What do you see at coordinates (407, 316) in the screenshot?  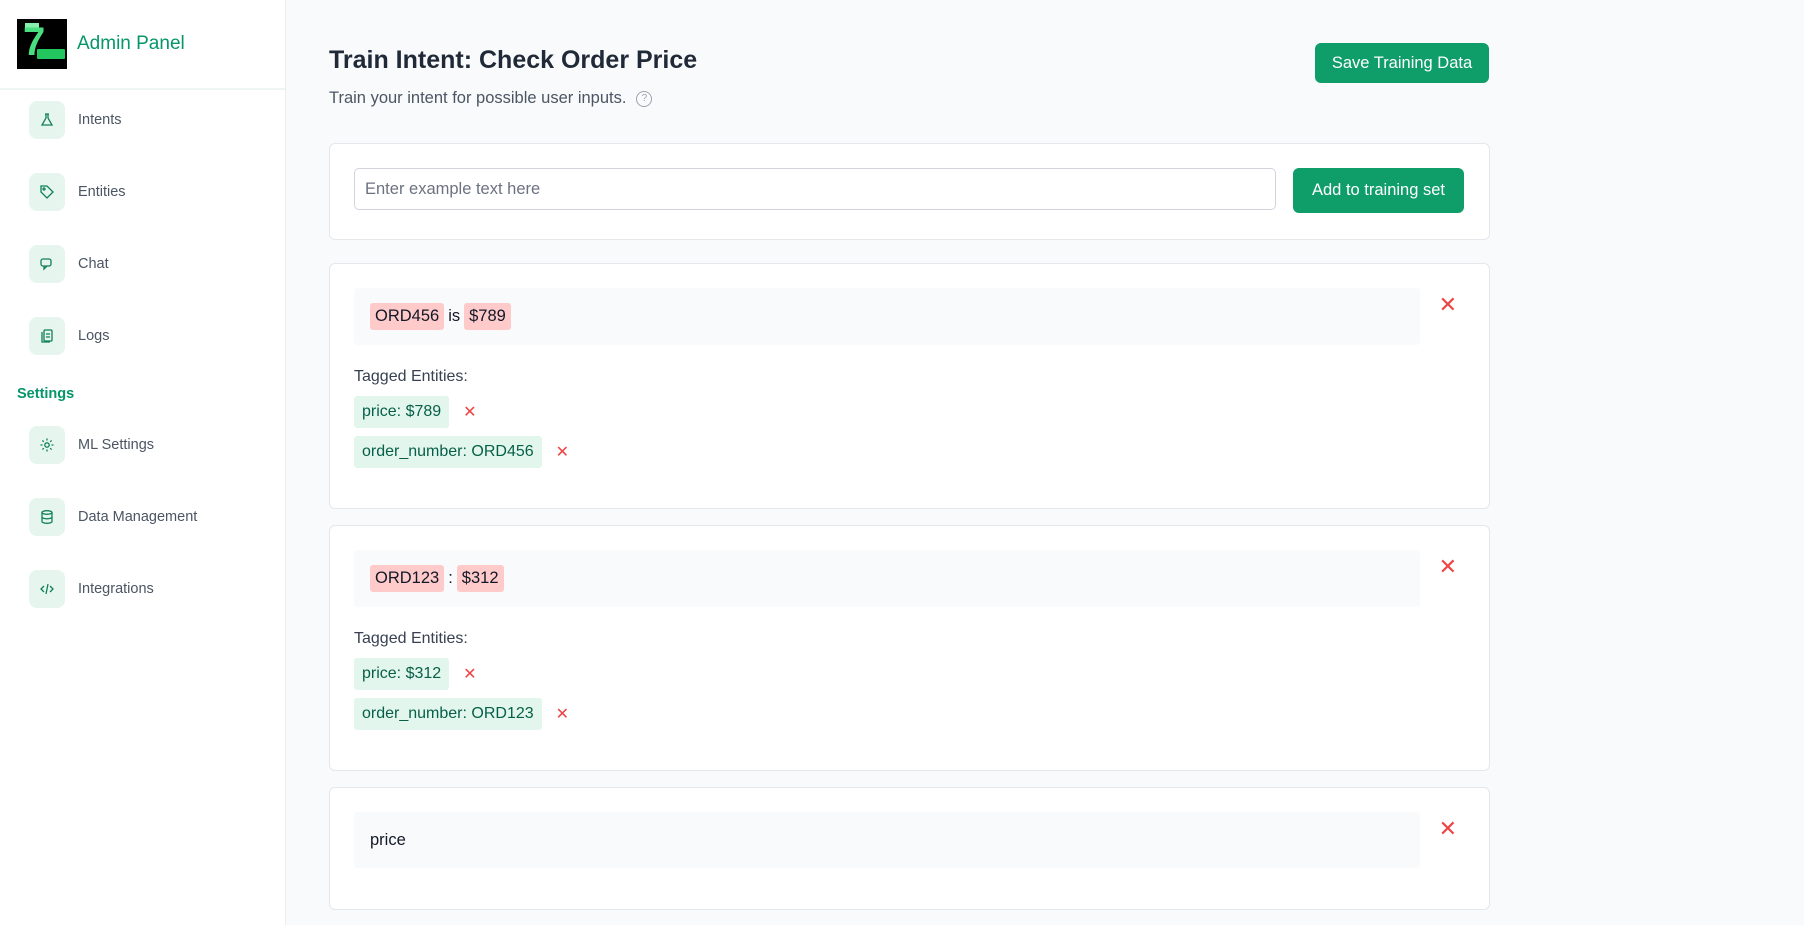 I see `entity-highlight: ORD456` at bounding box center [407, 316].